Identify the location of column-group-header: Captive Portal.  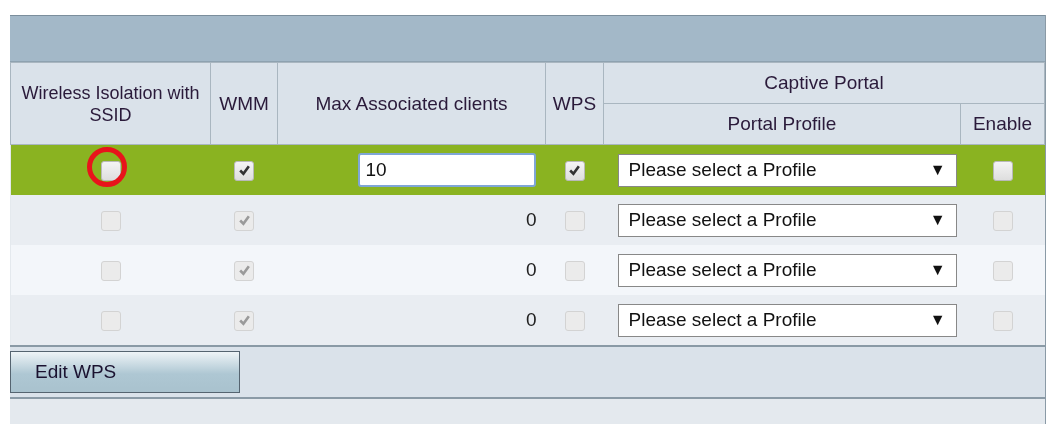
(824, 83).